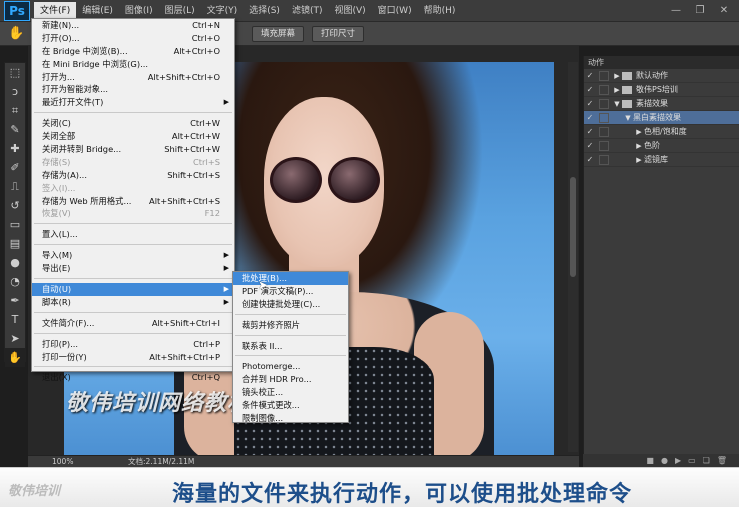  Describe the element at coordinates (15, 319) in the screenshot. I see `type-tool-icon: T` at that location.